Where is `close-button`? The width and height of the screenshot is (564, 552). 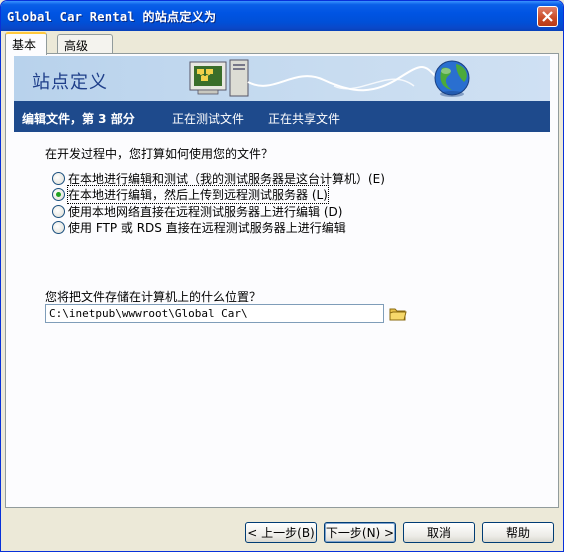
close-button is located at coordinates (547, 16).